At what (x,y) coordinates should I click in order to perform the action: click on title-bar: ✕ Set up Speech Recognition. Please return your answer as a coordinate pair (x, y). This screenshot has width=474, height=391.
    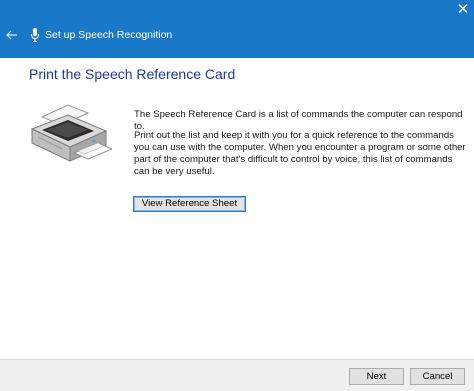
    Looking at the image, I should click on (237, 29).